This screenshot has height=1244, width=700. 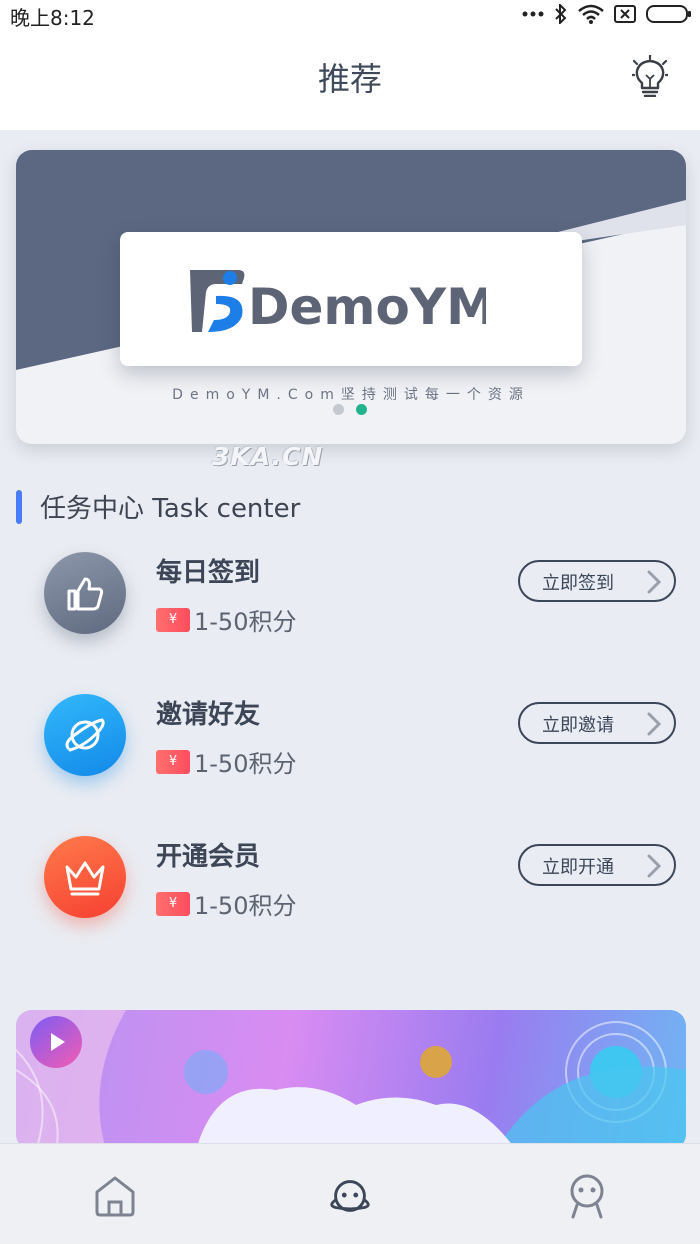 What do you see at coordinates (591, 14) in the screenshot?
I see `wifi-icon` at bounding box center [591, 14].